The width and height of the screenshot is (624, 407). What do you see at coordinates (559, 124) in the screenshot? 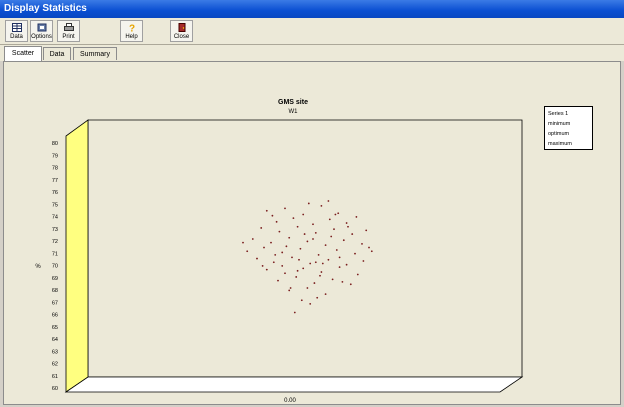
I see `legend-item-2: minimum` at bounding box center [559, 124].